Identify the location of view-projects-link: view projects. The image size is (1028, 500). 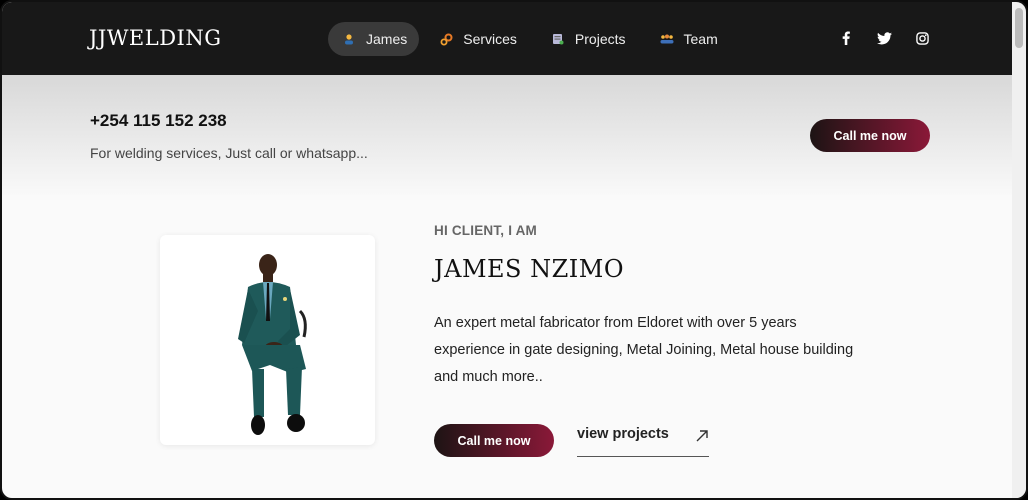
(643, 441).